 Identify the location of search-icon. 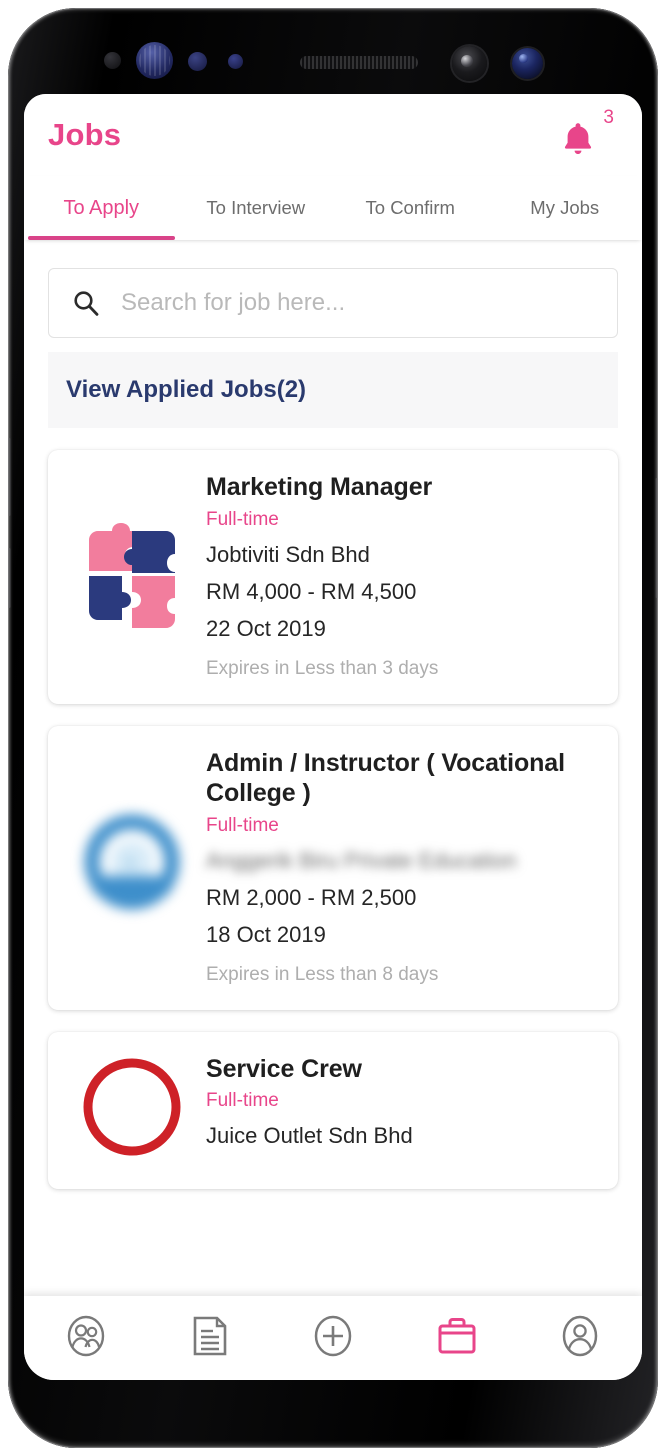
(86, 303).